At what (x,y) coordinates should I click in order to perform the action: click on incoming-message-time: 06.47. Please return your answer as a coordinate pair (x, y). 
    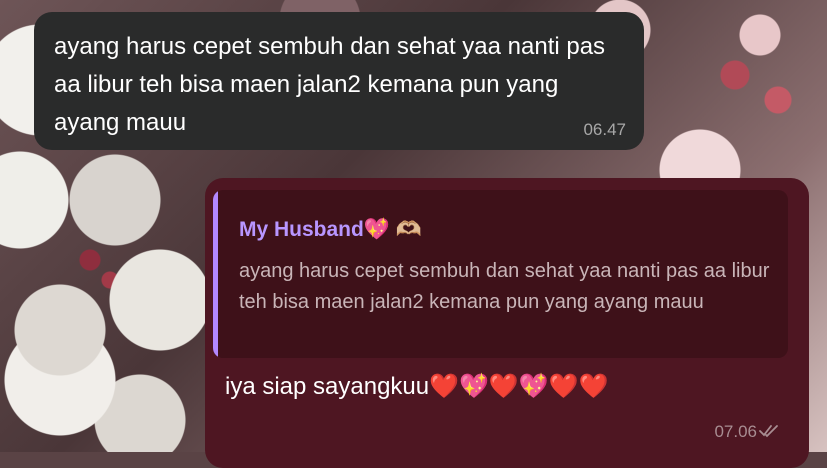
    Looking at the image, I should click on (604, 129).